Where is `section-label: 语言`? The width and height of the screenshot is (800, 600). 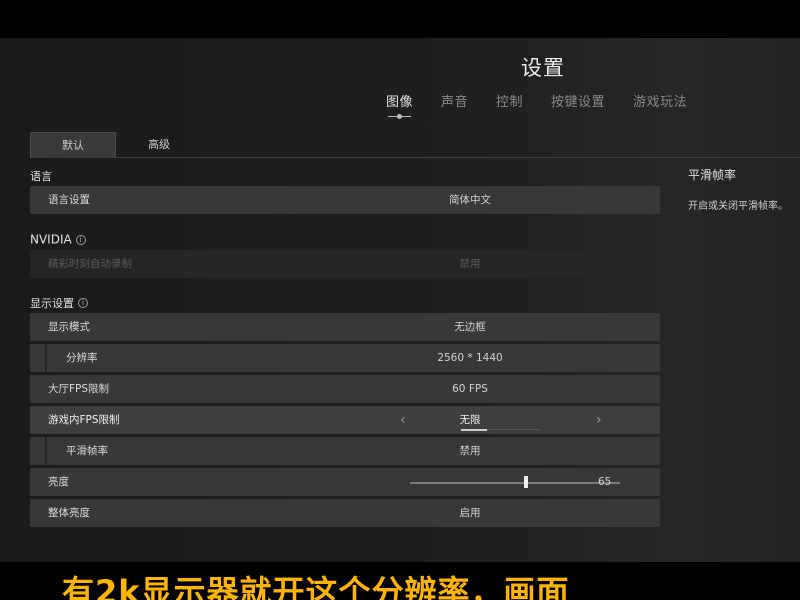
section-label: 语言 is located at coordinates (41, 176).